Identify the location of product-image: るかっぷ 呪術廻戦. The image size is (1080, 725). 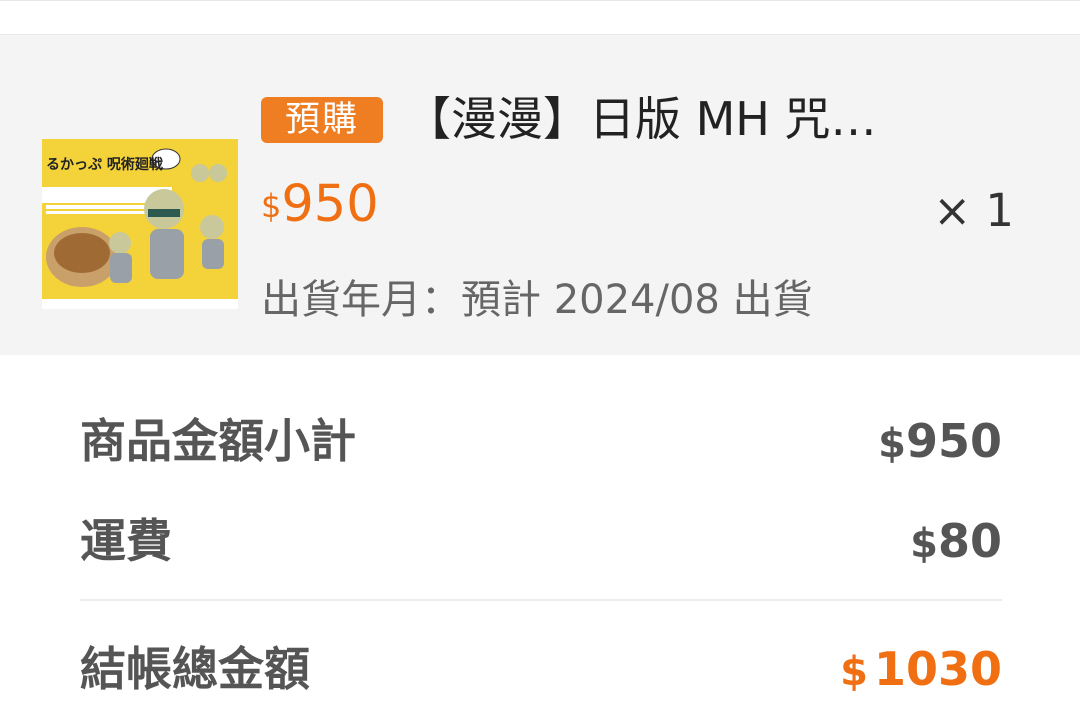
(140, 224).